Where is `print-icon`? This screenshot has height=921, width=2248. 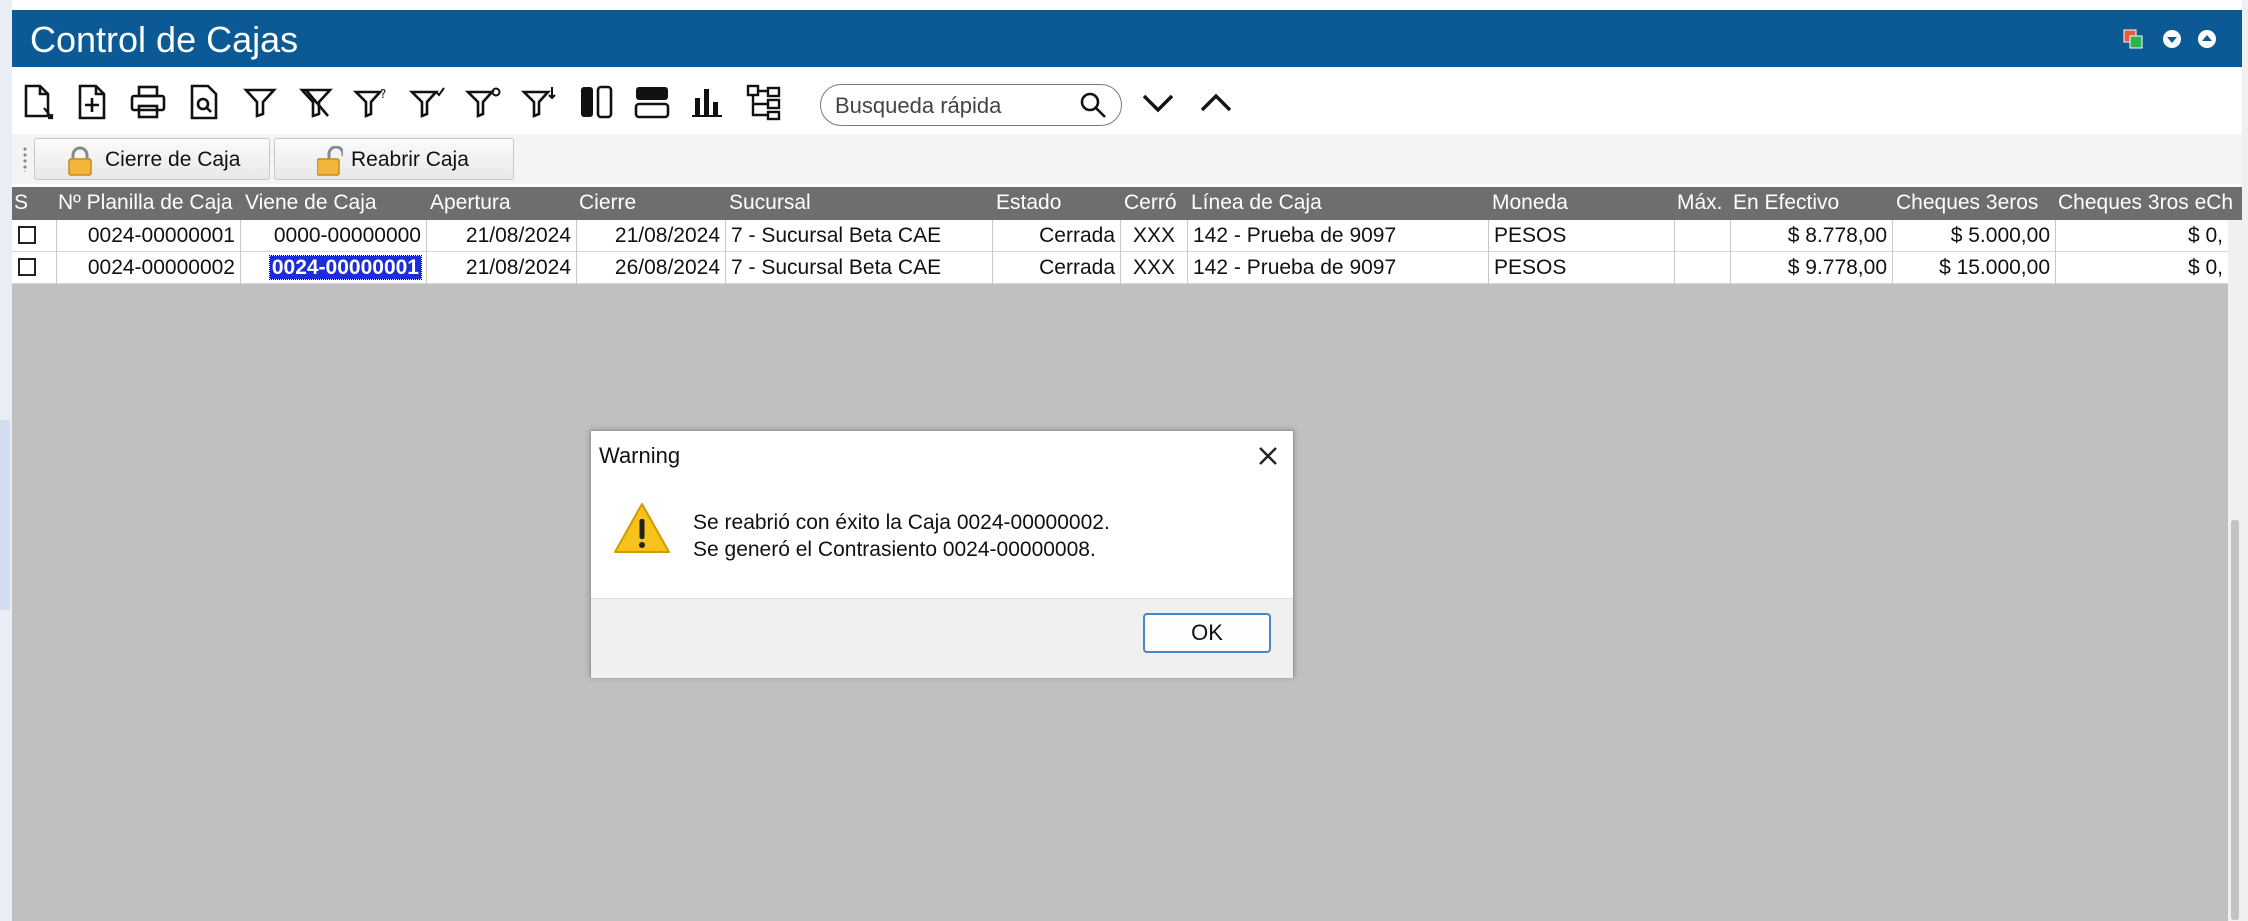
print-icon is located at coordinates (148, 102).